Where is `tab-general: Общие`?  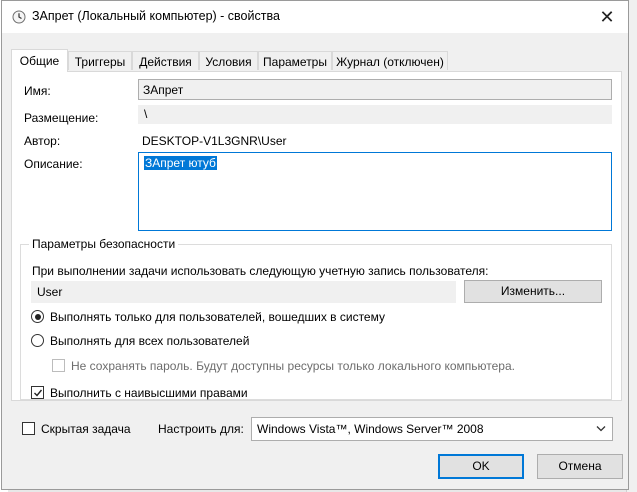 tab-general: Общие is located at coordinates (39, 60).